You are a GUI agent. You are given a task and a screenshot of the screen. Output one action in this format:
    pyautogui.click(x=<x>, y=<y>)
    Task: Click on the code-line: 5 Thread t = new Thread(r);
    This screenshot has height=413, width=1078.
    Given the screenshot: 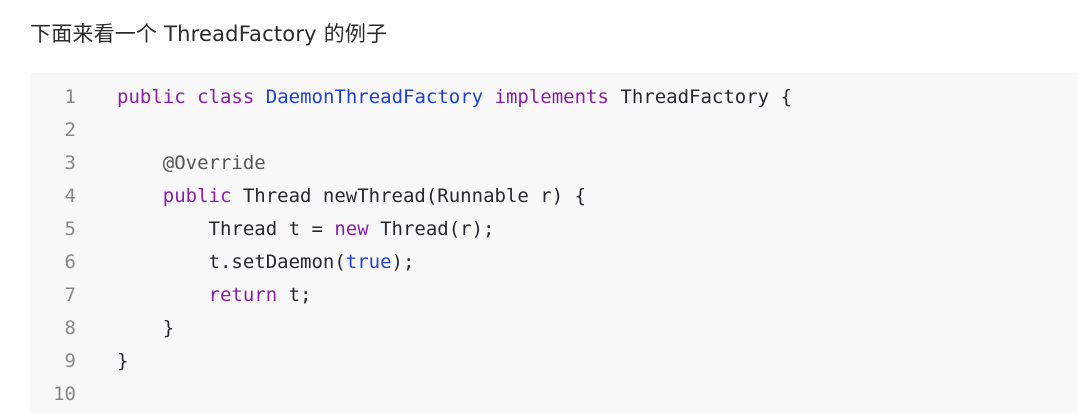 What is the action you would take?
    pyautogui.click(x=554, y=229)
    